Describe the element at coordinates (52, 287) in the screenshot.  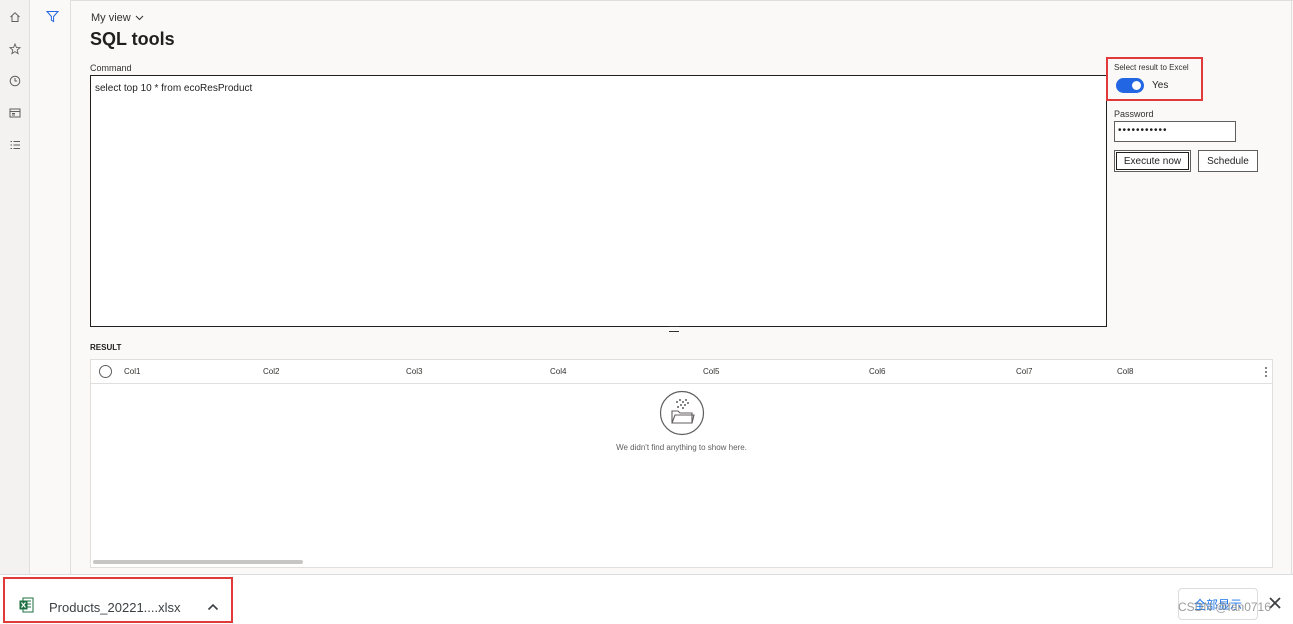
I see `filter-pane` at that location.